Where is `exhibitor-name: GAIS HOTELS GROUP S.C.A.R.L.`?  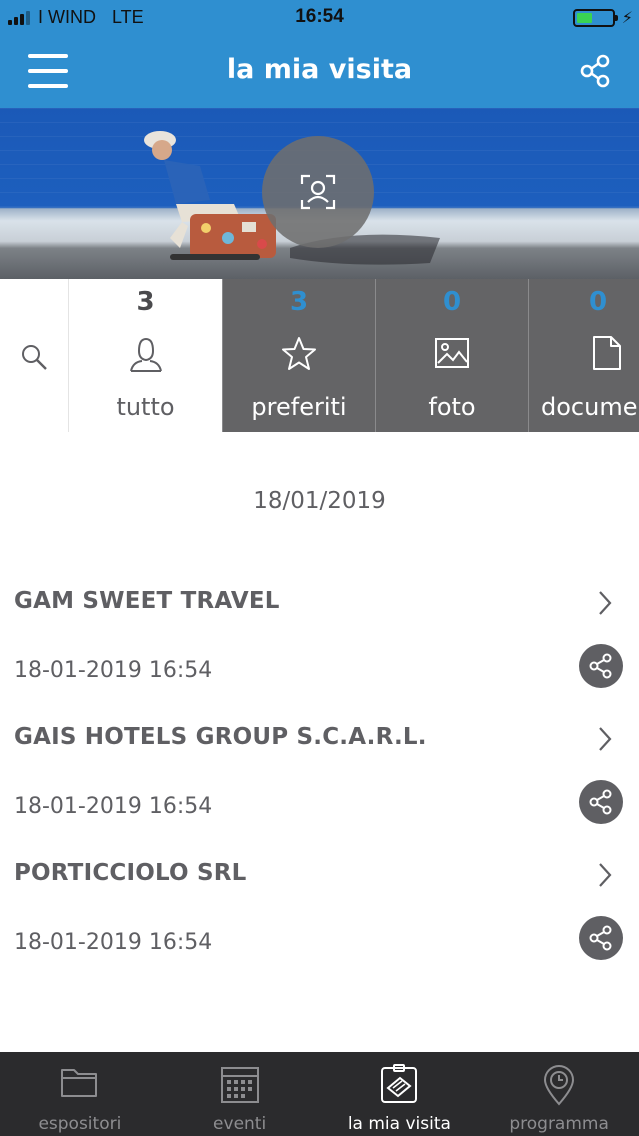
exhibitor-name: GAIS HOTELS GROUP S.C.A.R.L. is located at coordinates (220, 737).